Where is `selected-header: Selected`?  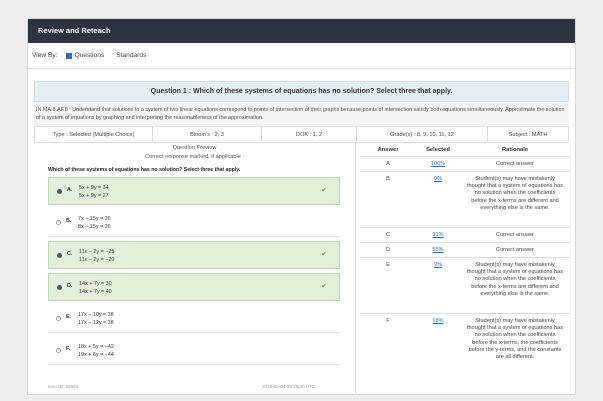
selected-header: Selected is located at coordinates (438, 149).